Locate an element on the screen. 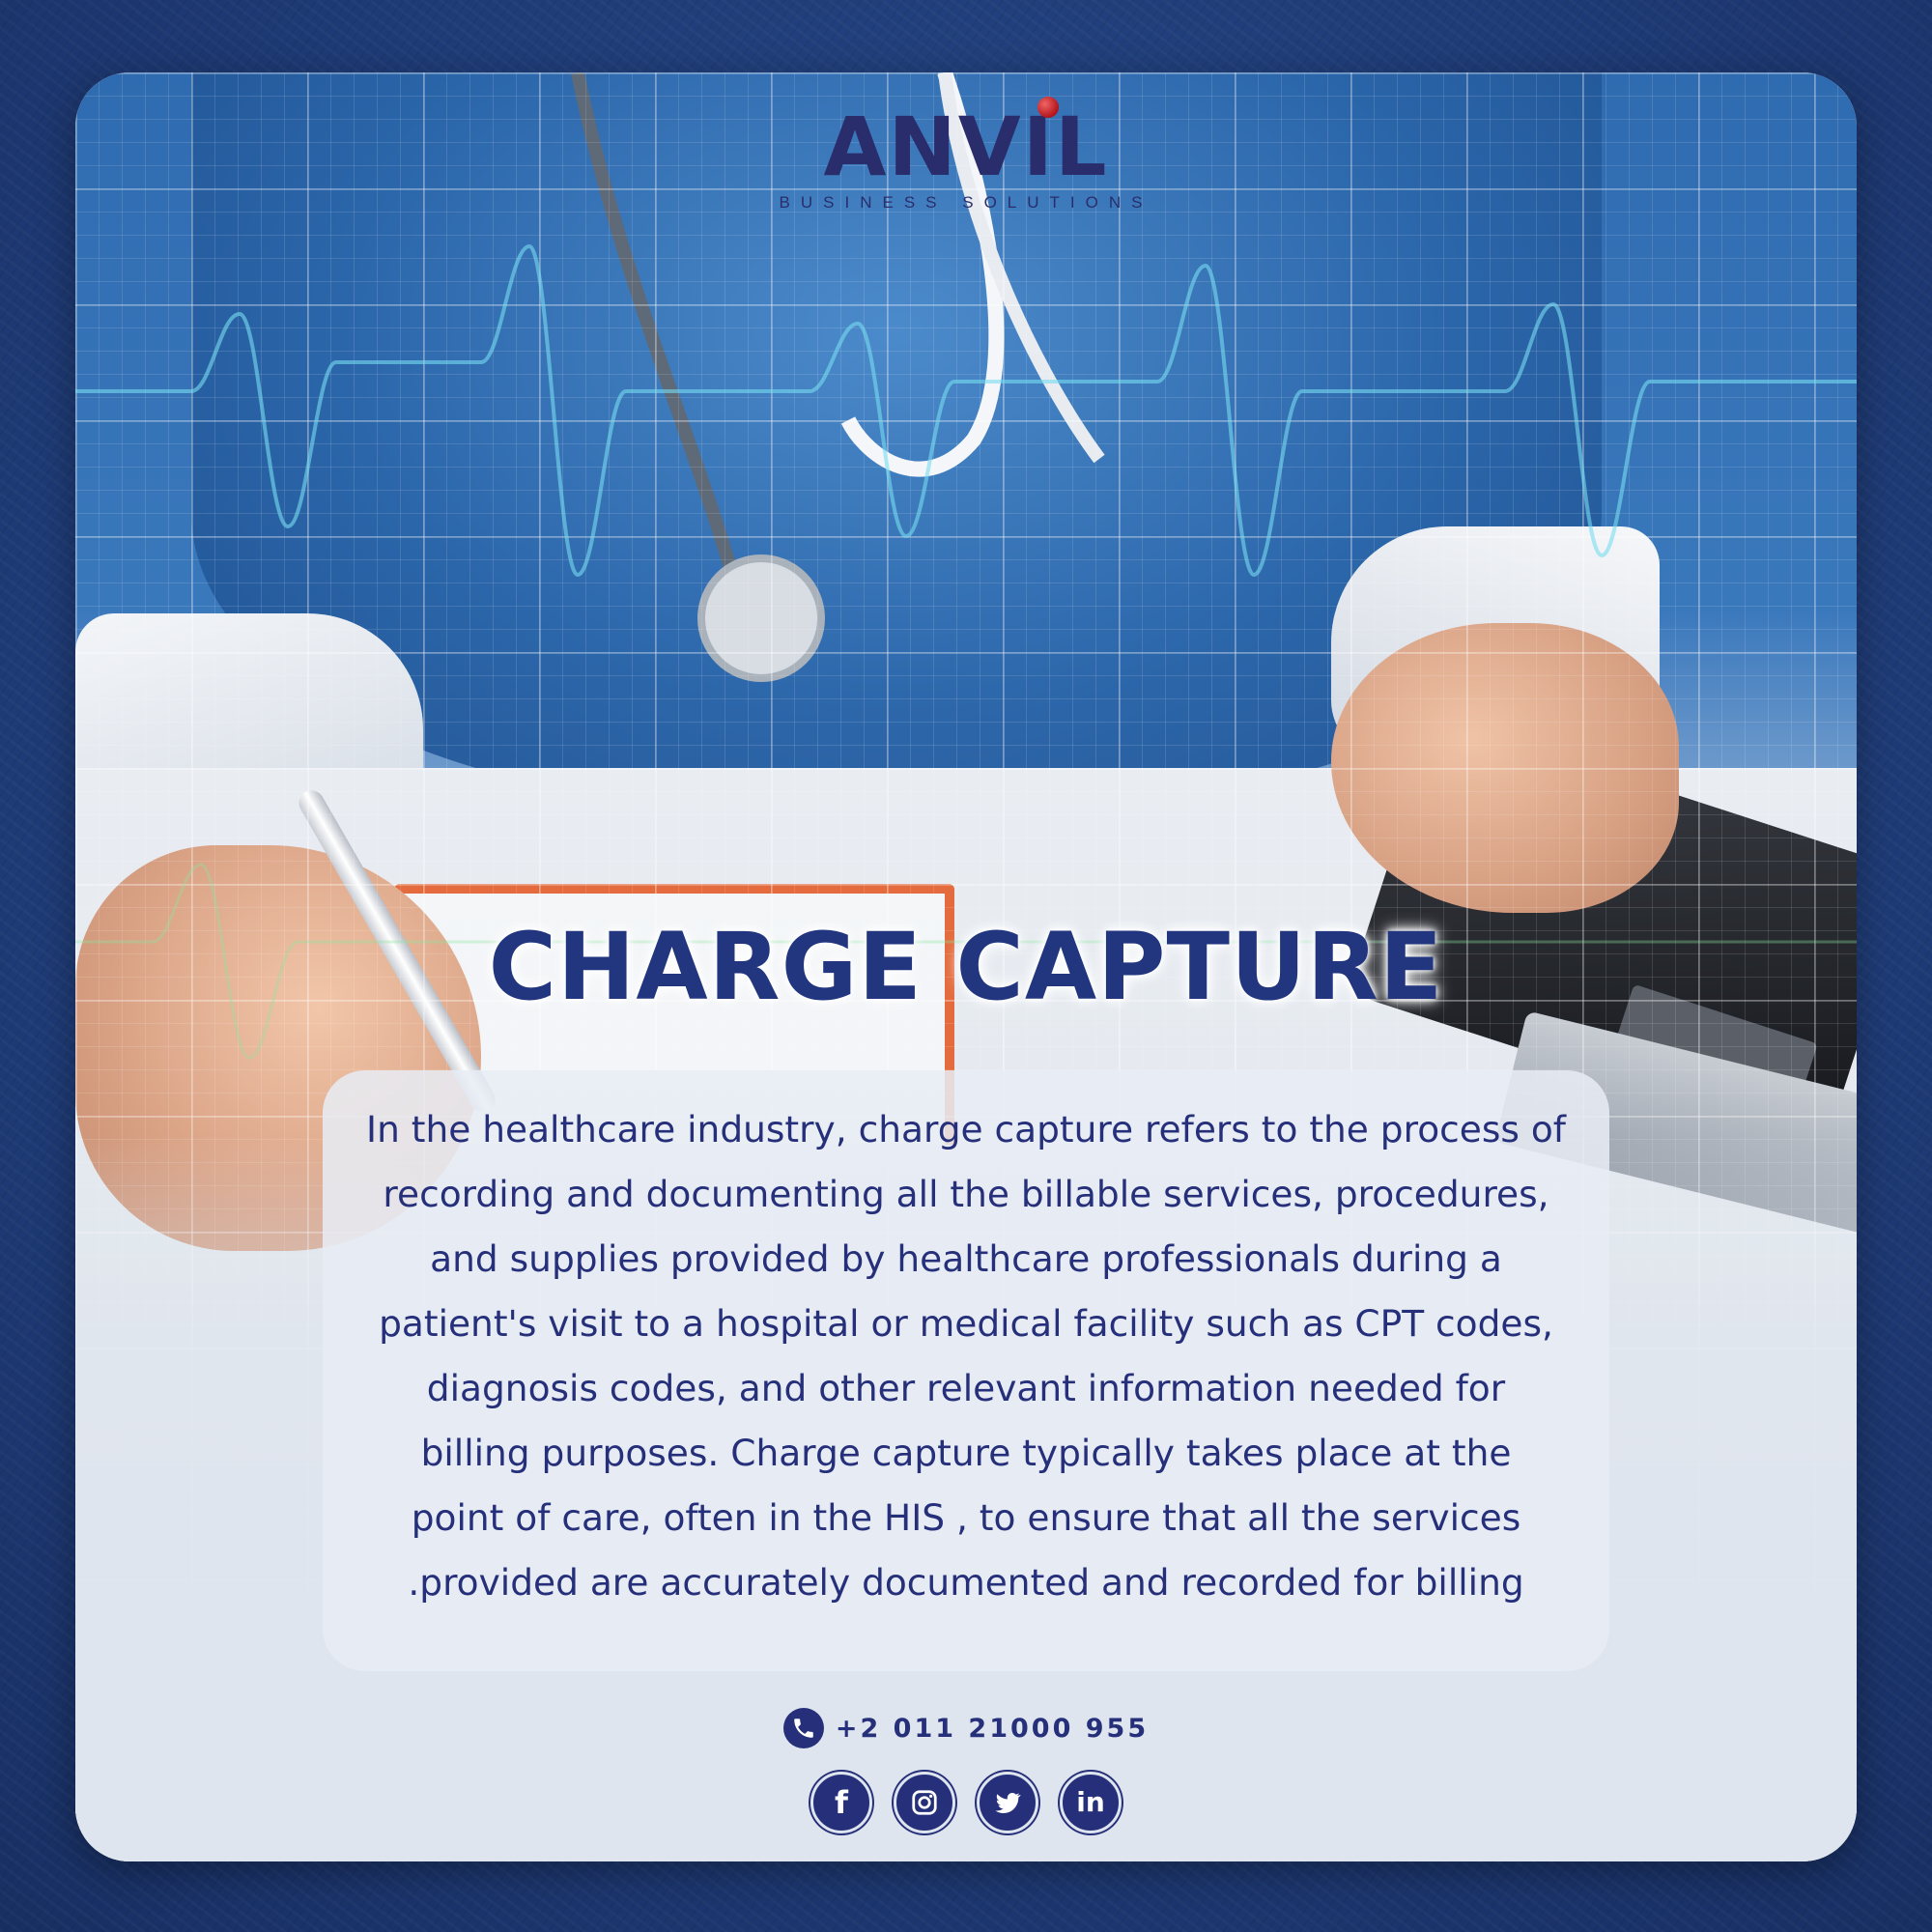 This screenshot has width=1932, height=1932. contact-footer: +2 011 21000 955 f in is located at coordinates (966, 1770).